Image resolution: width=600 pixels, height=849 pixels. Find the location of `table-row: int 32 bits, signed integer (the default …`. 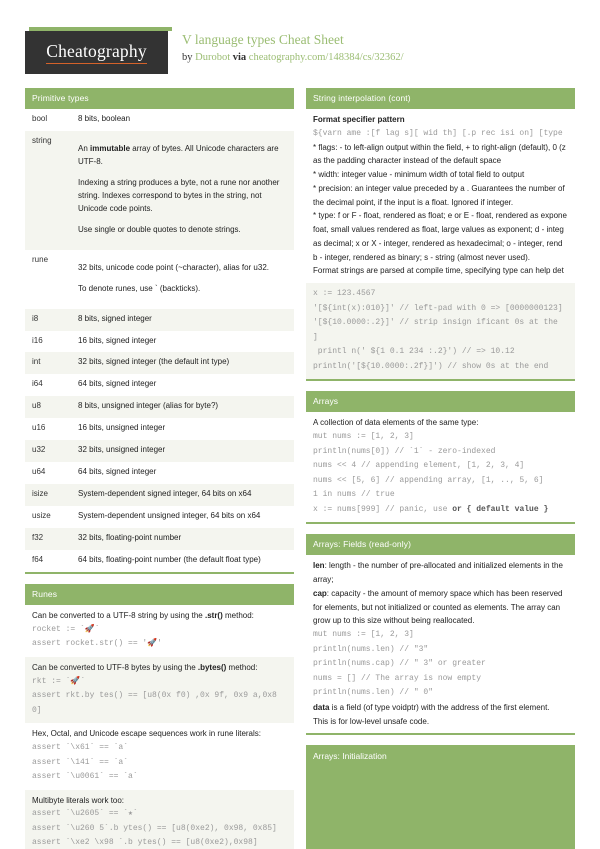

table-row: int 32 bits, signed integer (the default … is located at coordinates (159, 363).